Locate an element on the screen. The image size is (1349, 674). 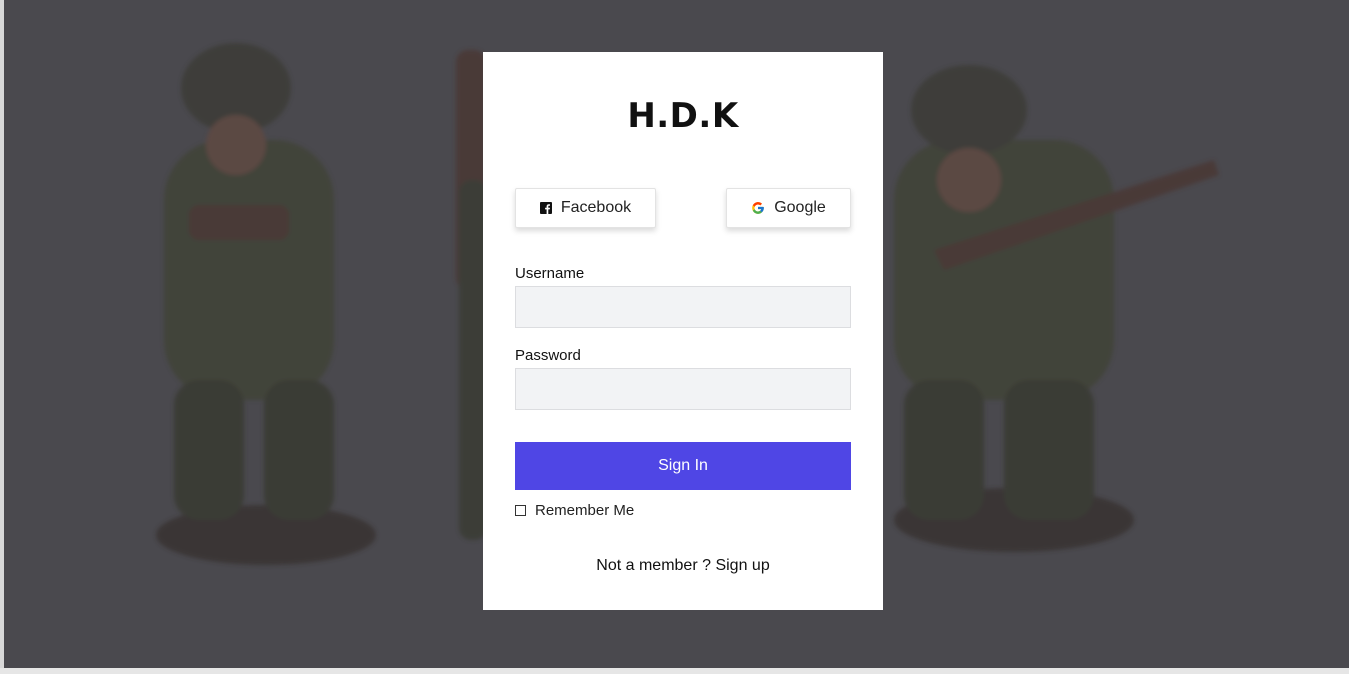
bottom-edge is located at coordinates (674, 671).